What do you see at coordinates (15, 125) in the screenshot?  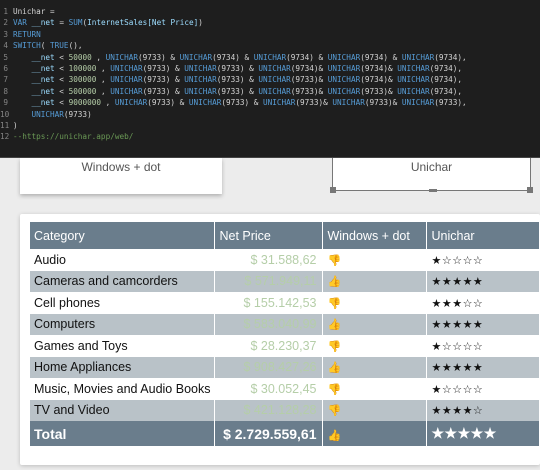 I see `code-text: )` at bounding box center [15, 125].